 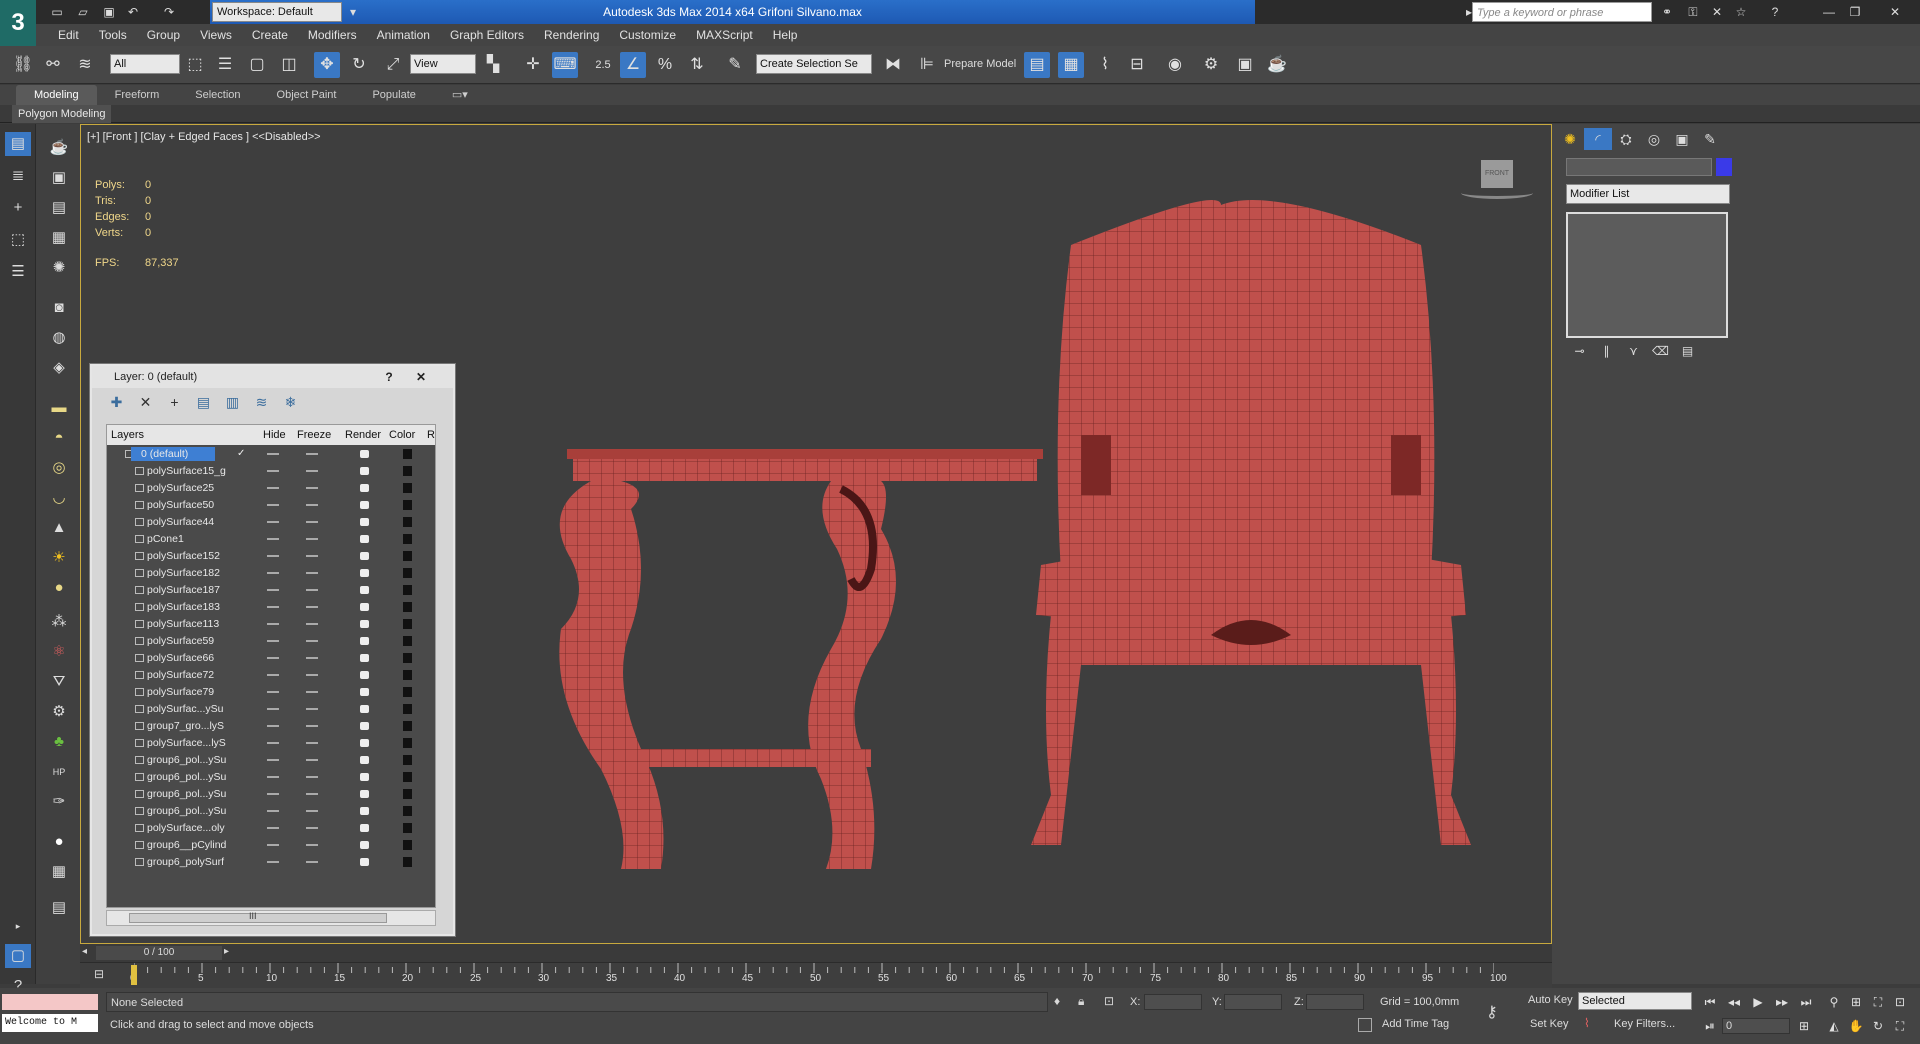 What do you see at coordinates (59, 772) in the screenshot?
I see `hp-icon: HP` at bounding box center [59, 772].